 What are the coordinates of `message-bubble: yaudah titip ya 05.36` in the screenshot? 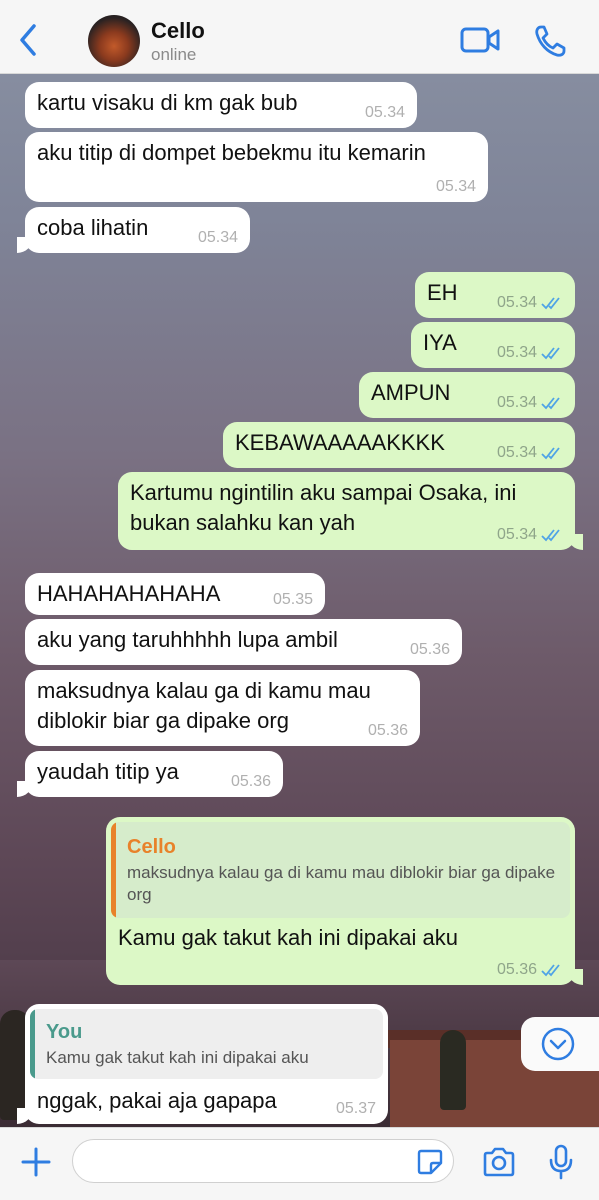 It's located at (150, 774).